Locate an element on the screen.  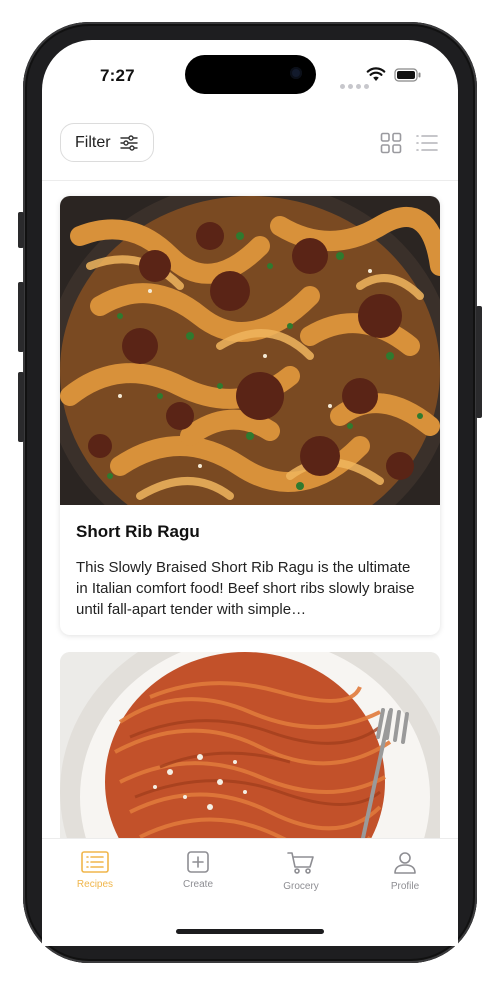
tab-grocery: Grocery is located at coordinates (301, 875).